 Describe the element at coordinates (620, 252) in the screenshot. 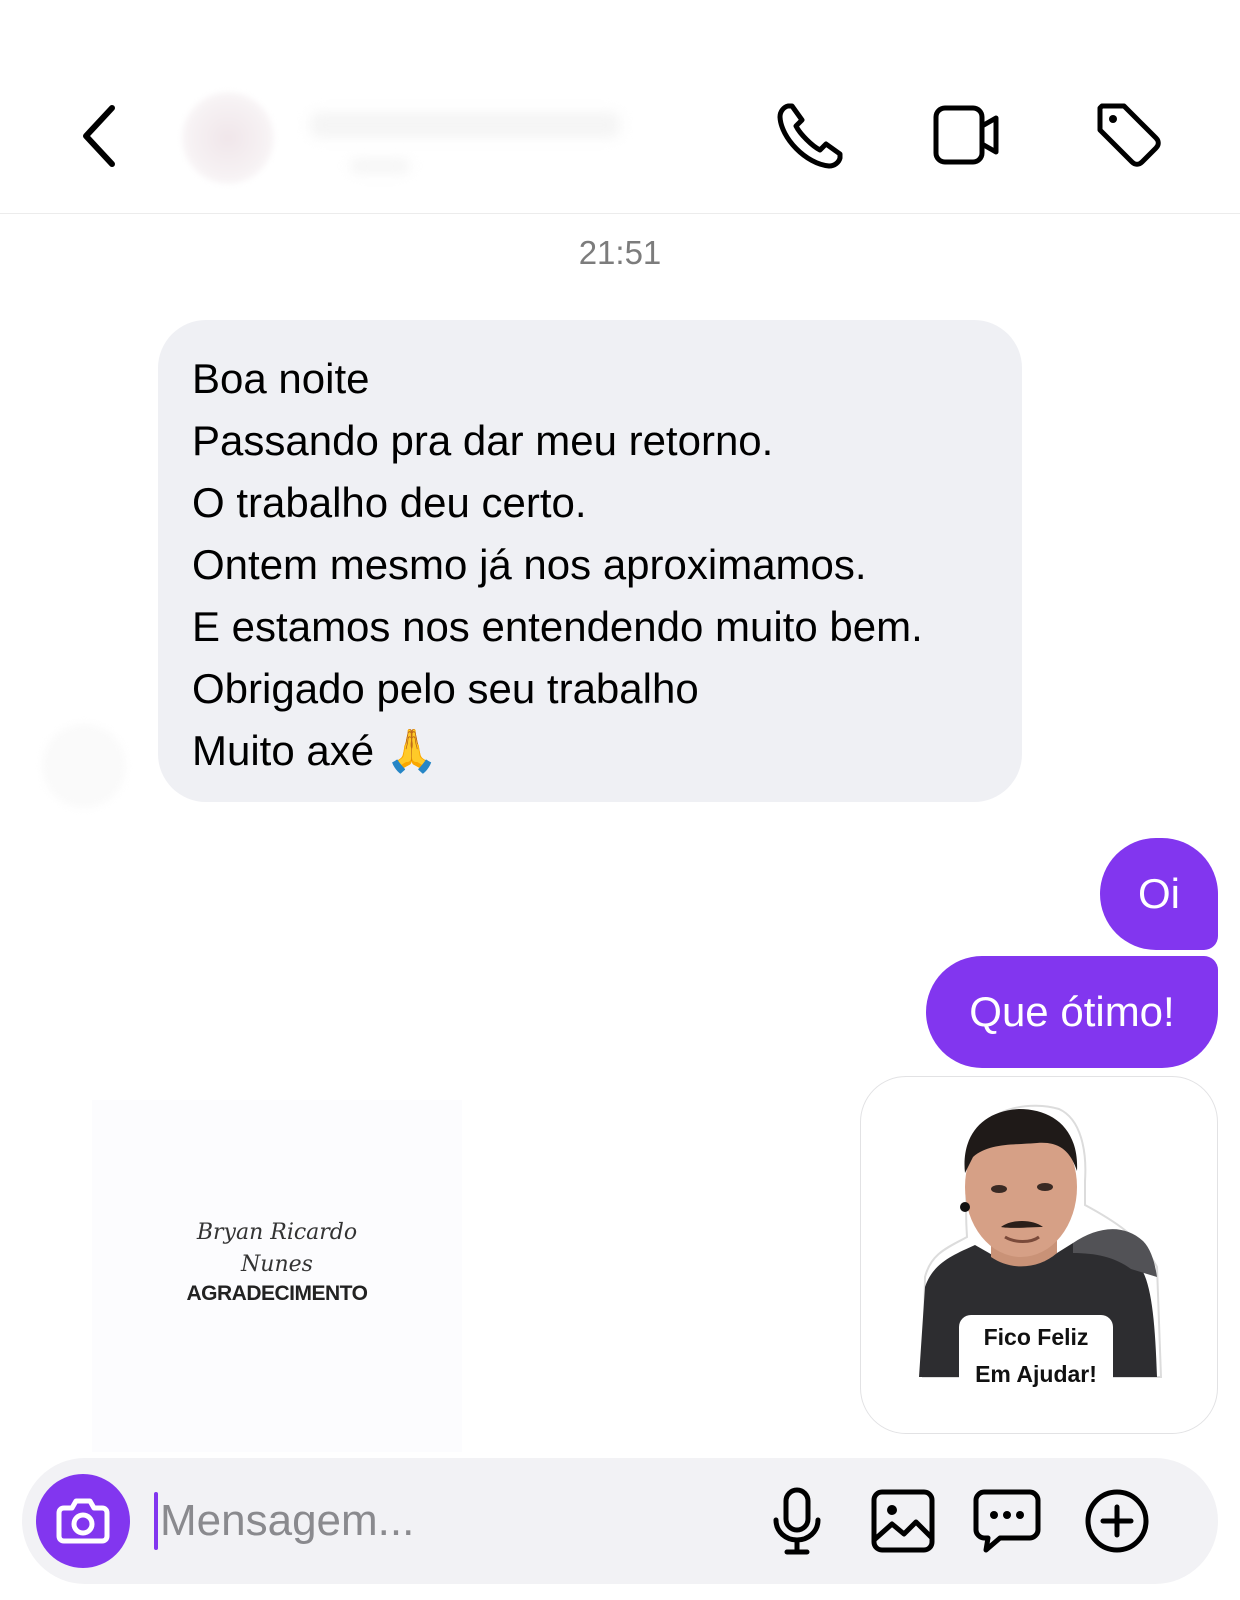

I see `message-timestamp: 21:51` at that location.